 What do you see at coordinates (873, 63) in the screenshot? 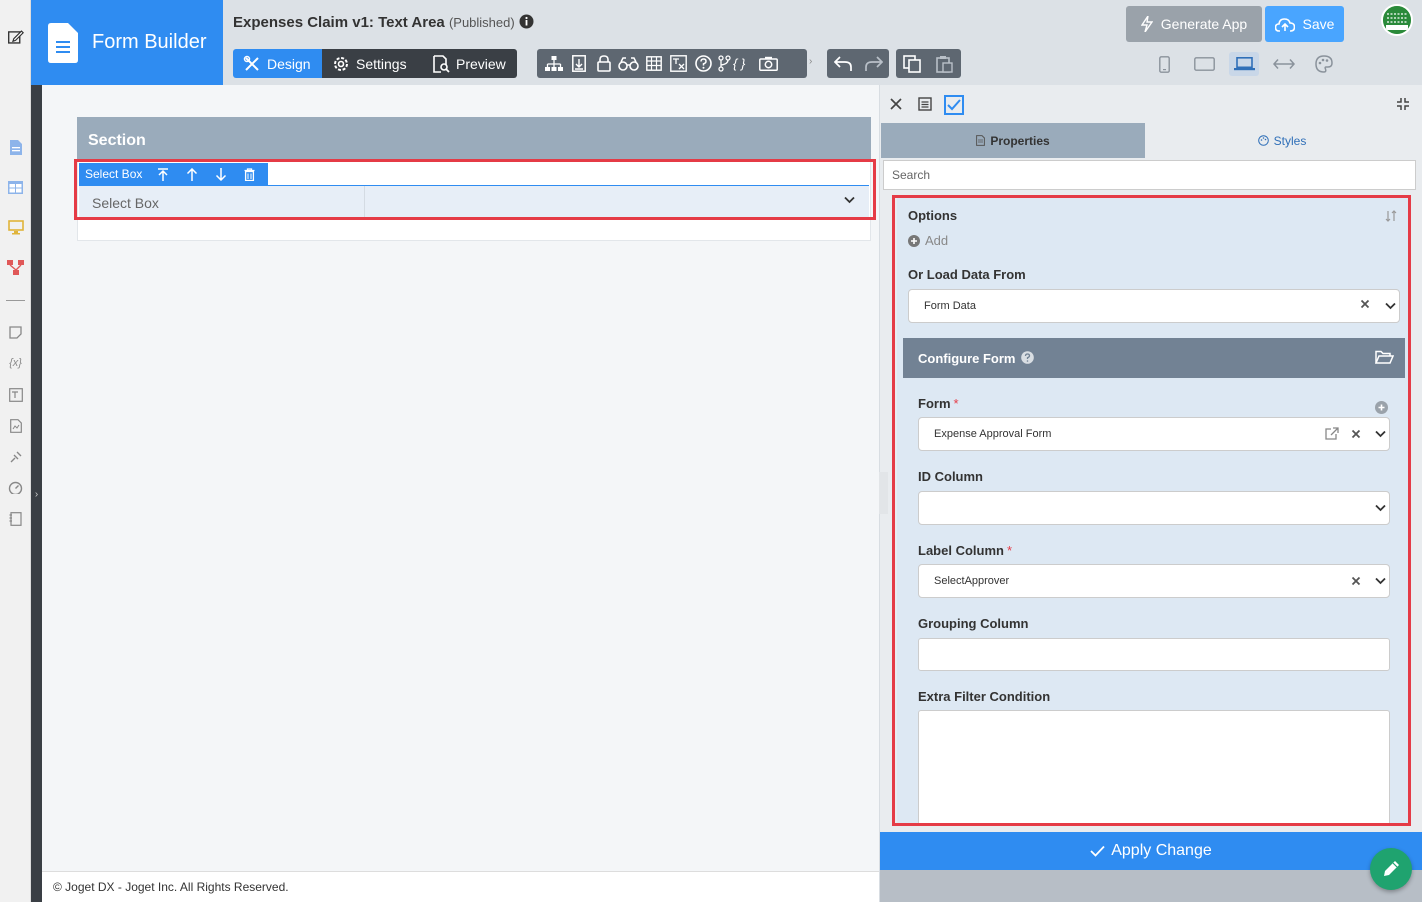
I see `redo-icon` at bounding box center [873, 63].